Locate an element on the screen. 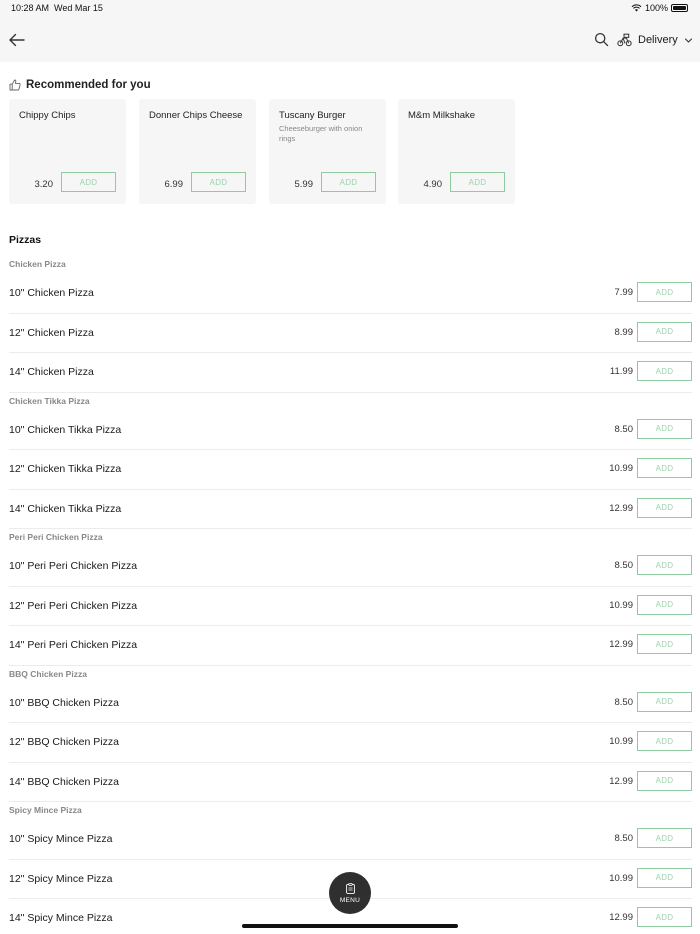  menu-item-name: 10" BBQ Chicken Pizza is located at coordinates (64, 702).